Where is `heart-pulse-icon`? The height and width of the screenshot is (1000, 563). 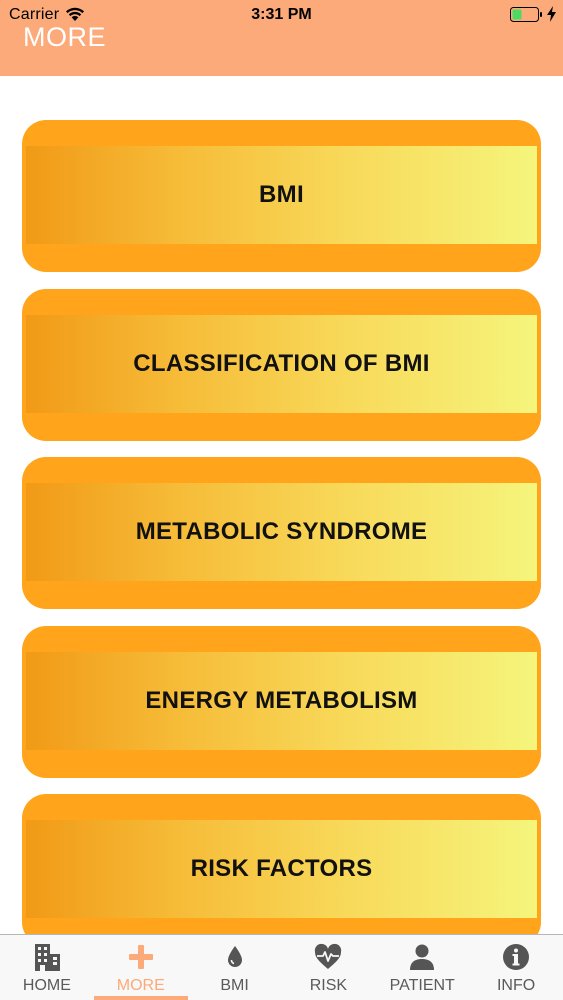 heart-pulse-icon is located at coordinates (328, 956).